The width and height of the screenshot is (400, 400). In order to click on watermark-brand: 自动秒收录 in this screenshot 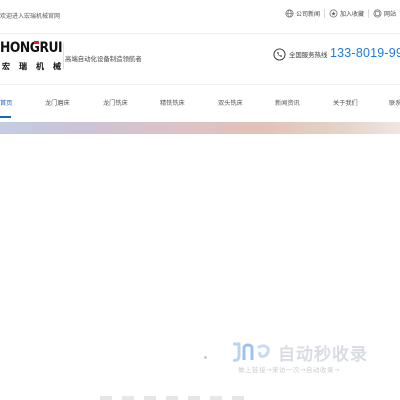, I will do `click(323, 355)`.